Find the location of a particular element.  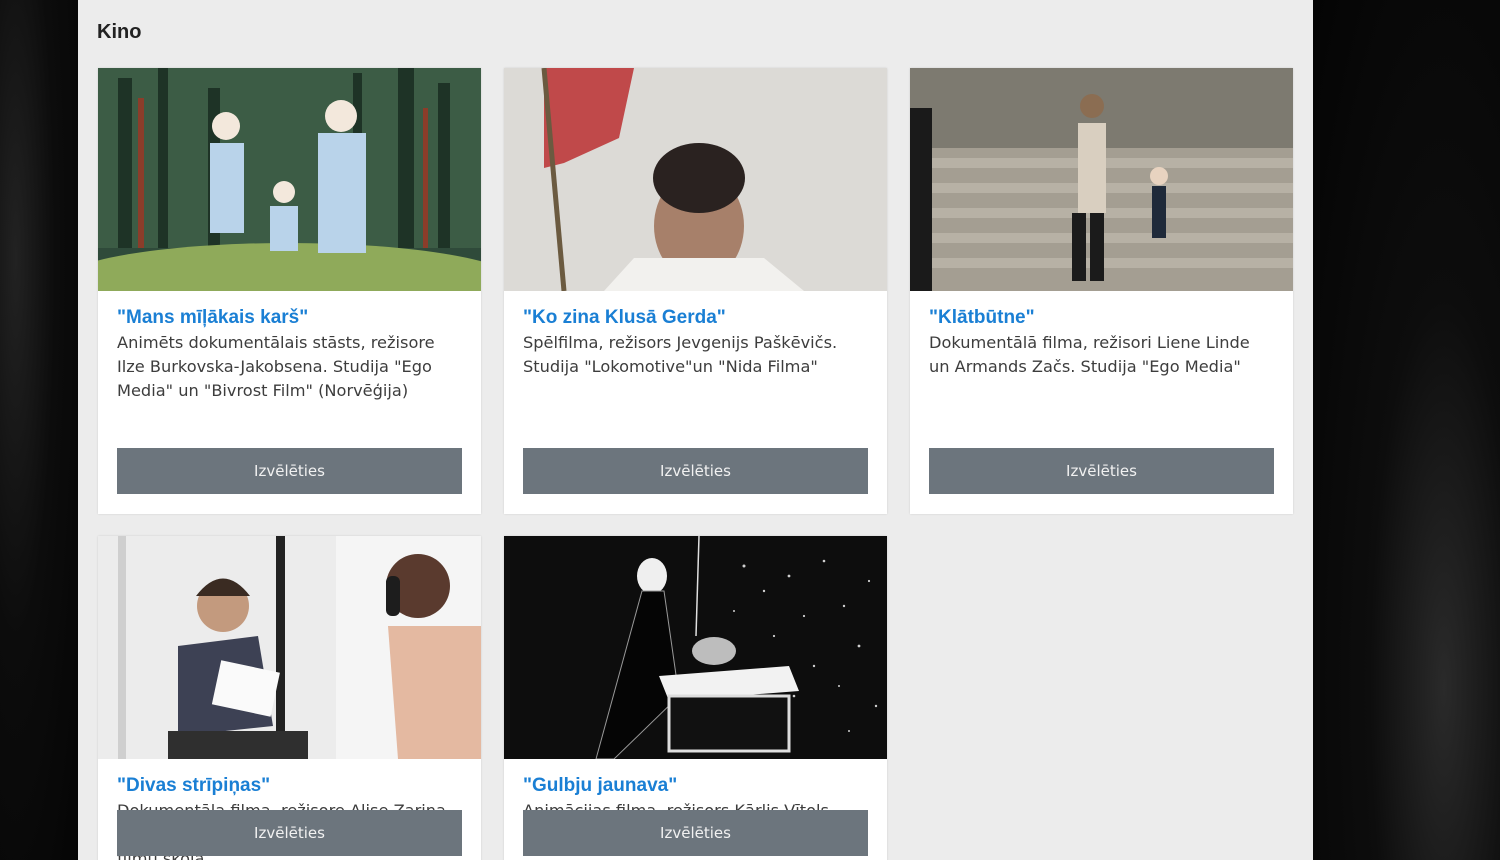

background-right is located at coordinates (1406, 430).